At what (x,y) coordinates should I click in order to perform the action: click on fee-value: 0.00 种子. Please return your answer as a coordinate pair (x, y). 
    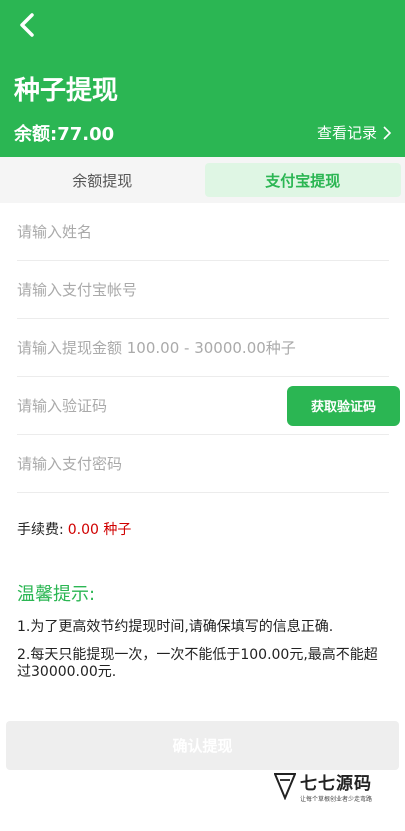
    Looking at the image, I should click on (99, 530).